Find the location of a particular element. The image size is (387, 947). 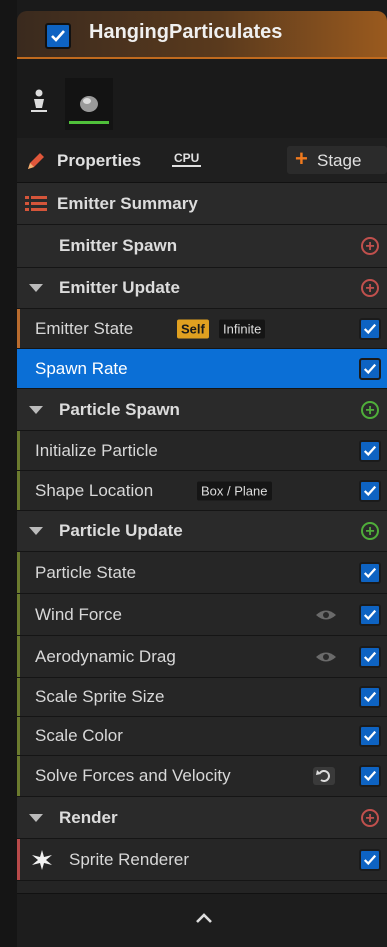

module-solve-forces-and-velocity: Solve Forces and Velocity is located at coordinates (202, 776).